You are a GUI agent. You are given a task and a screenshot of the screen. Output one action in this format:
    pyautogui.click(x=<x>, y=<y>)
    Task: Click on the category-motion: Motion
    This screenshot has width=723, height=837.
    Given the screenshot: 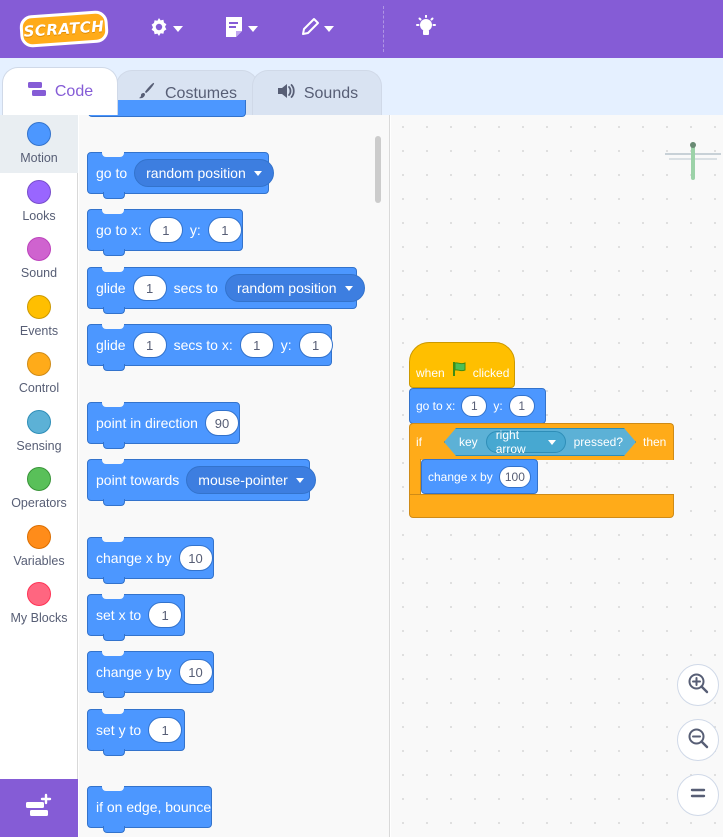 What is the action you would take?
    pyautogui.click(x=39, y=144)
    